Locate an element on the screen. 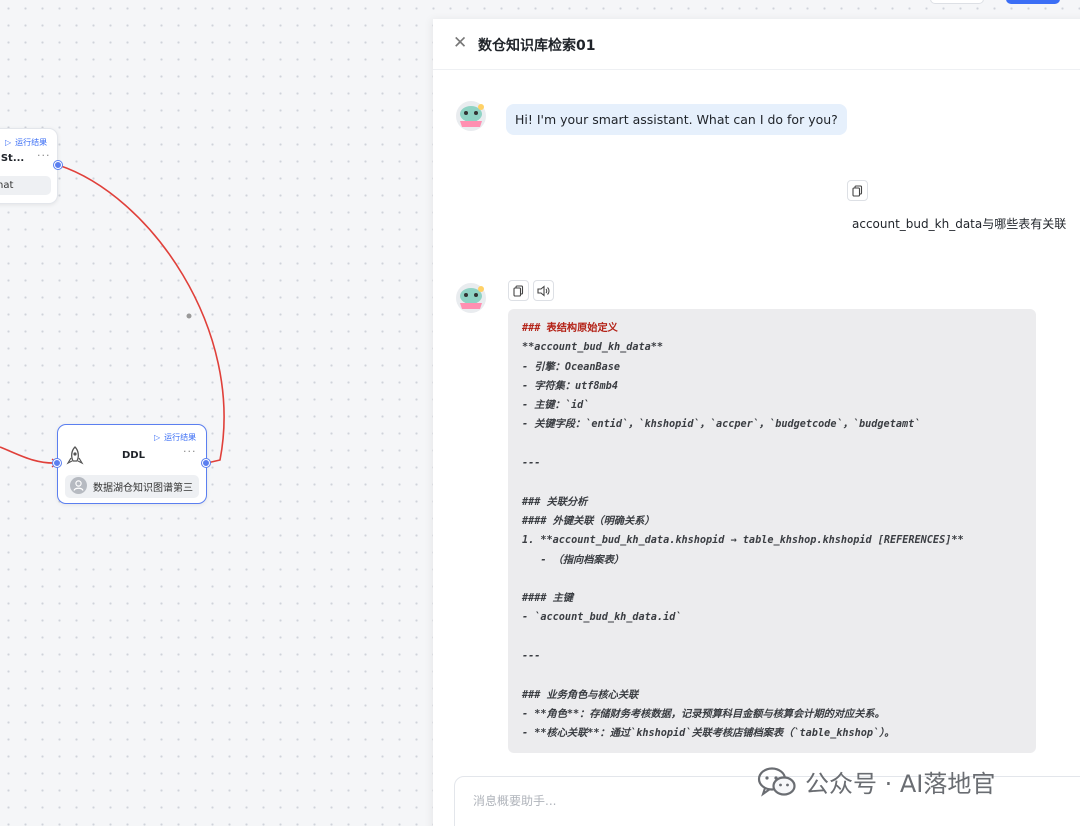 This screenshot has width=1080, height=826. answer-line: #### 外键关联（明确关系） is located at coordinates (588, 521).